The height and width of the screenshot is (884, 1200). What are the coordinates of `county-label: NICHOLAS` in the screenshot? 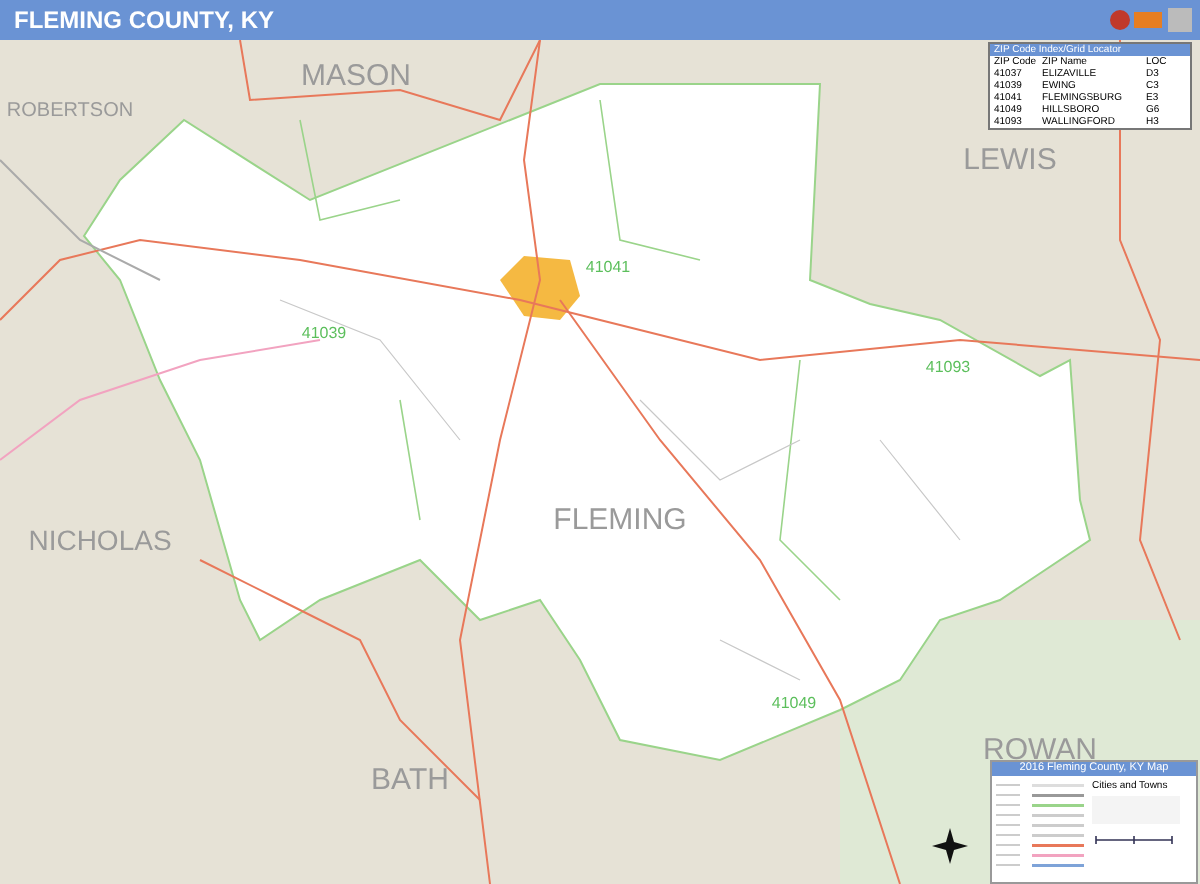 It's located at (100, 540).